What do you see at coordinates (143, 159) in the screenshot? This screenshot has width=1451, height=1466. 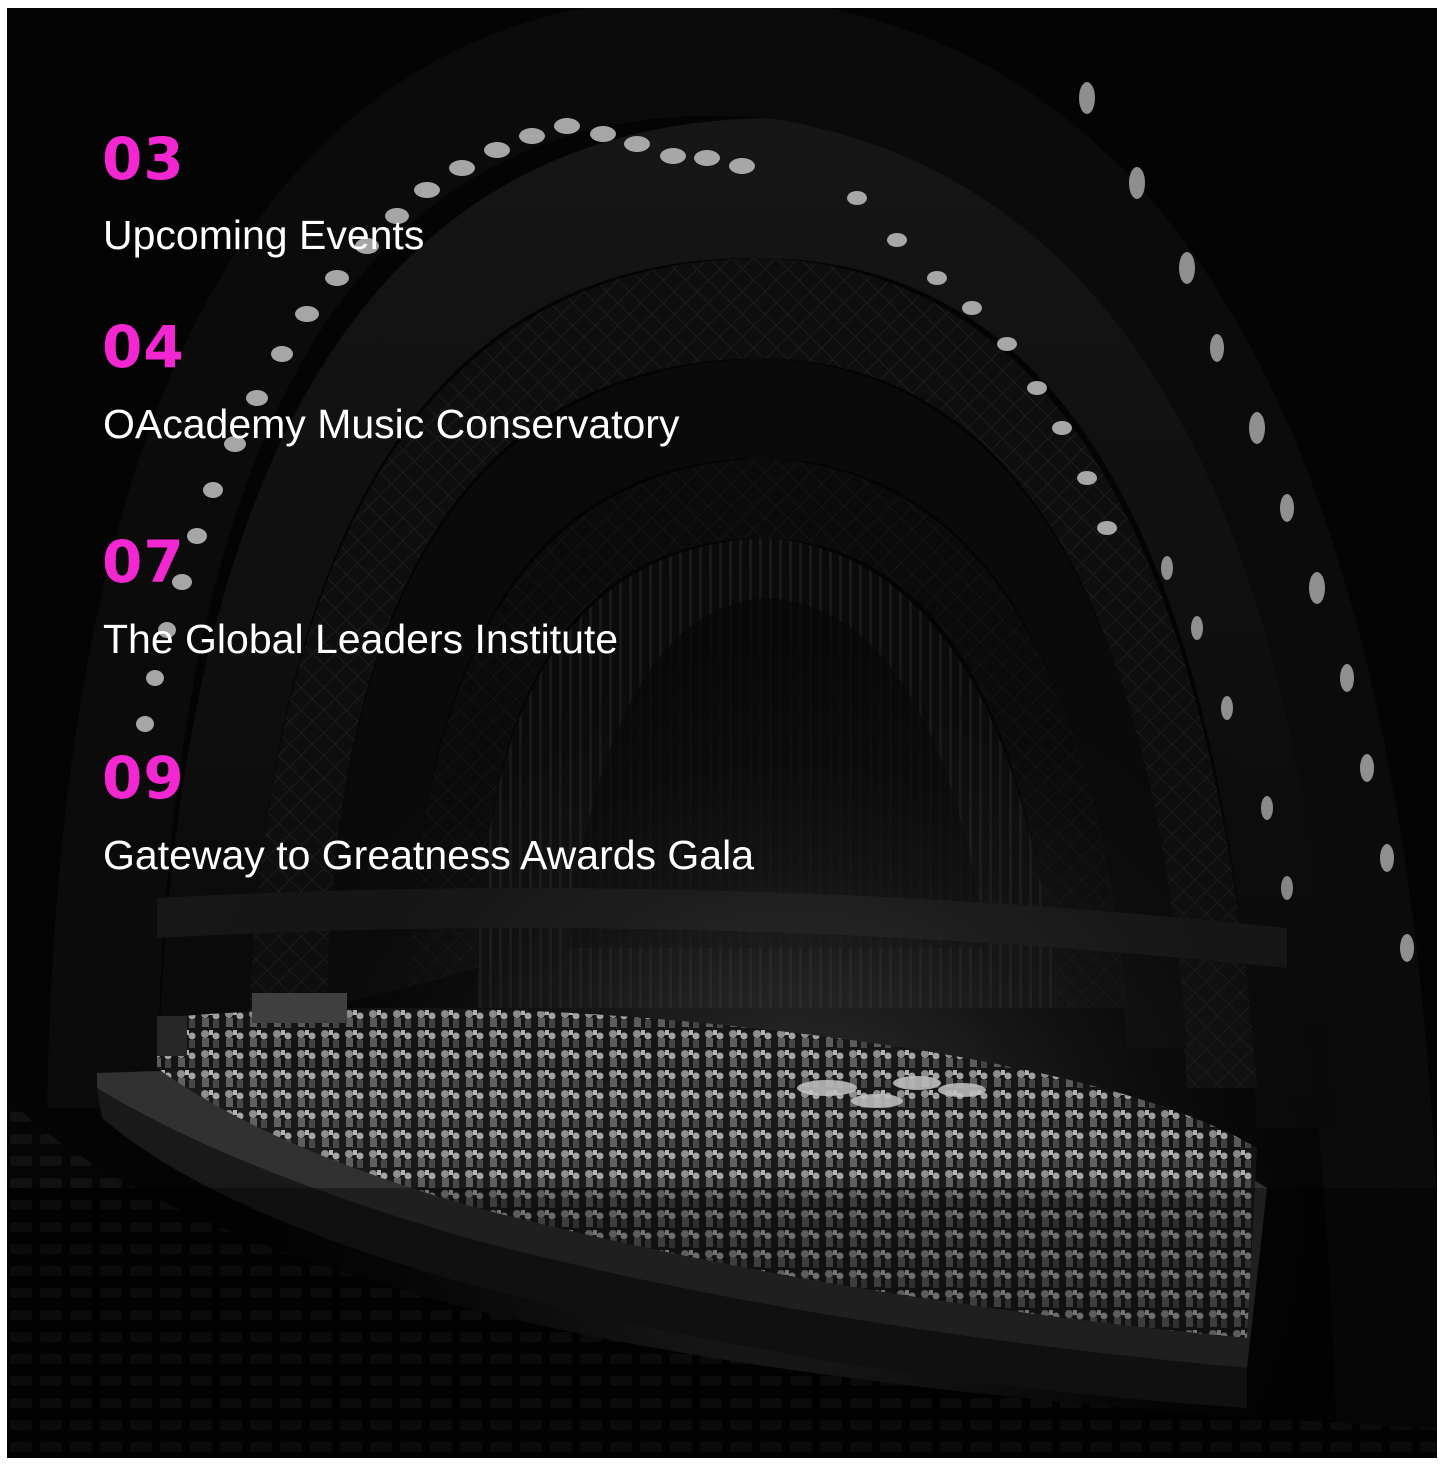 I see `agenda-item-number: 03` at bounding box center [143, 159].